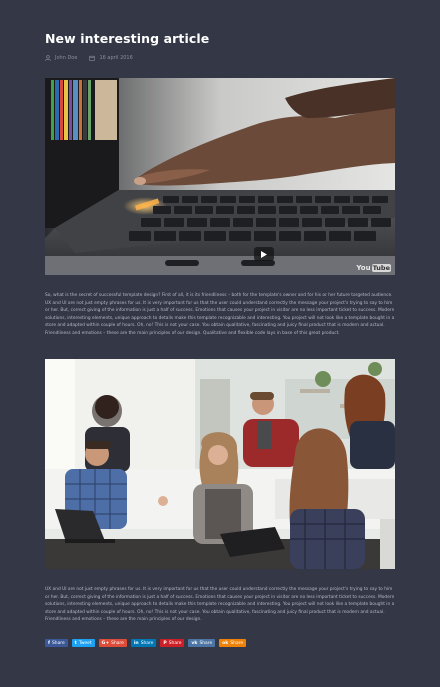 This screenshot has width=440, height=687. I want to click on youtube-logo-tube: Tube, so click(381, 268).